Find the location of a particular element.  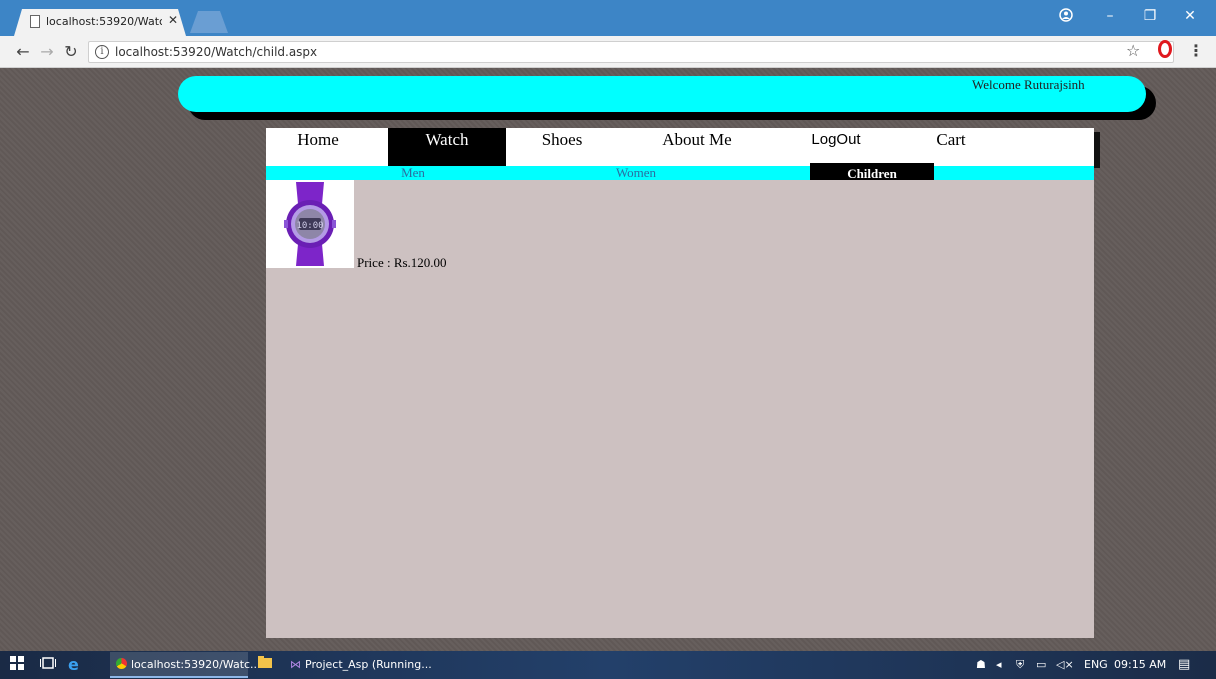

back-icon: ← is located at coordinates (23, 52).